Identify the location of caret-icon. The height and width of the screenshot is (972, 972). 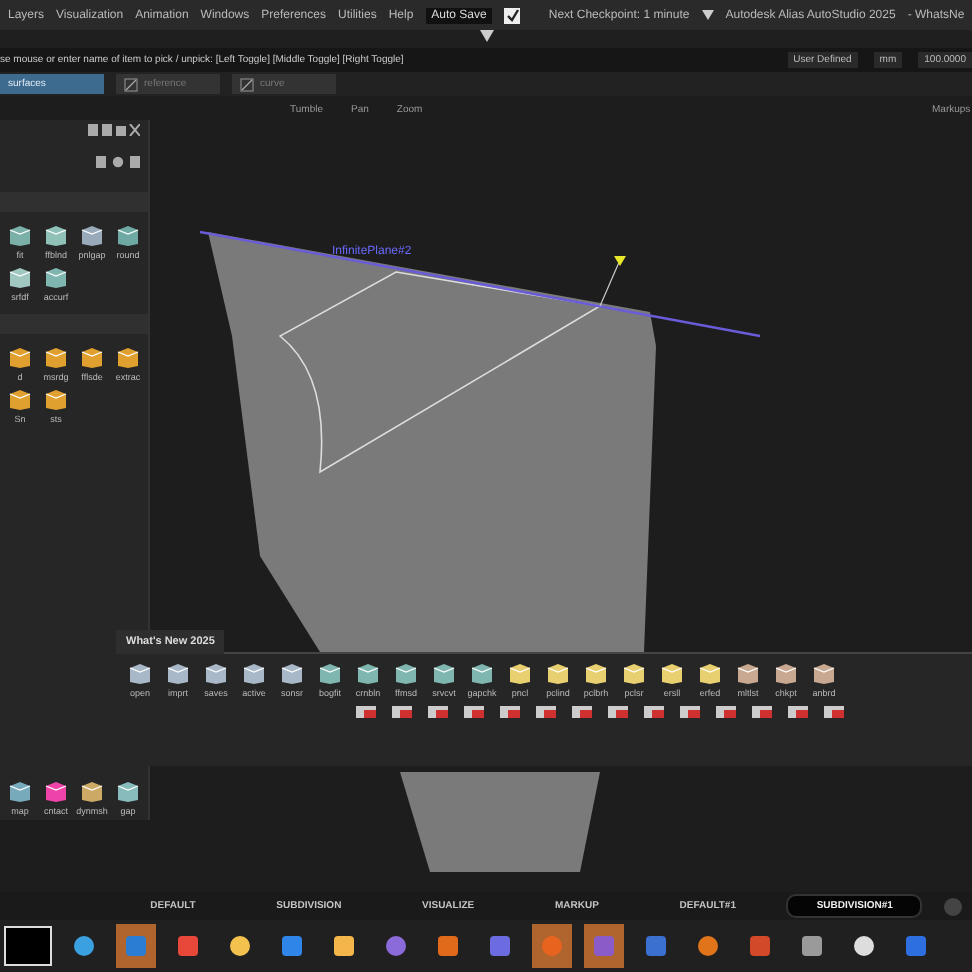
(707, 15).